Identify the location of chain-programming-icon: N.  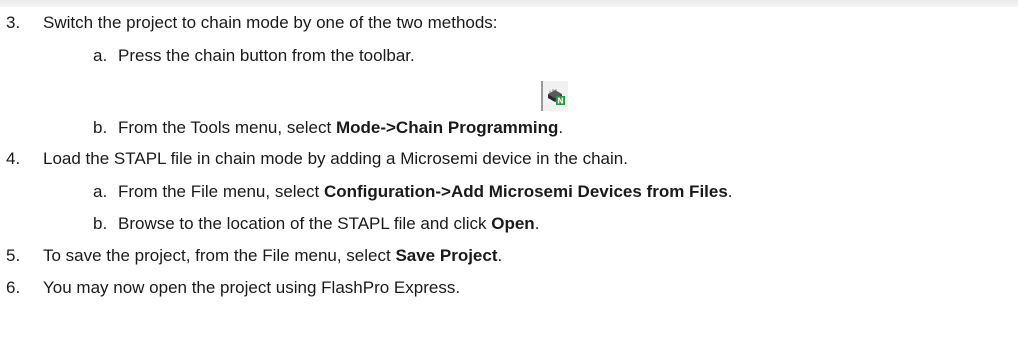
(556, 97).